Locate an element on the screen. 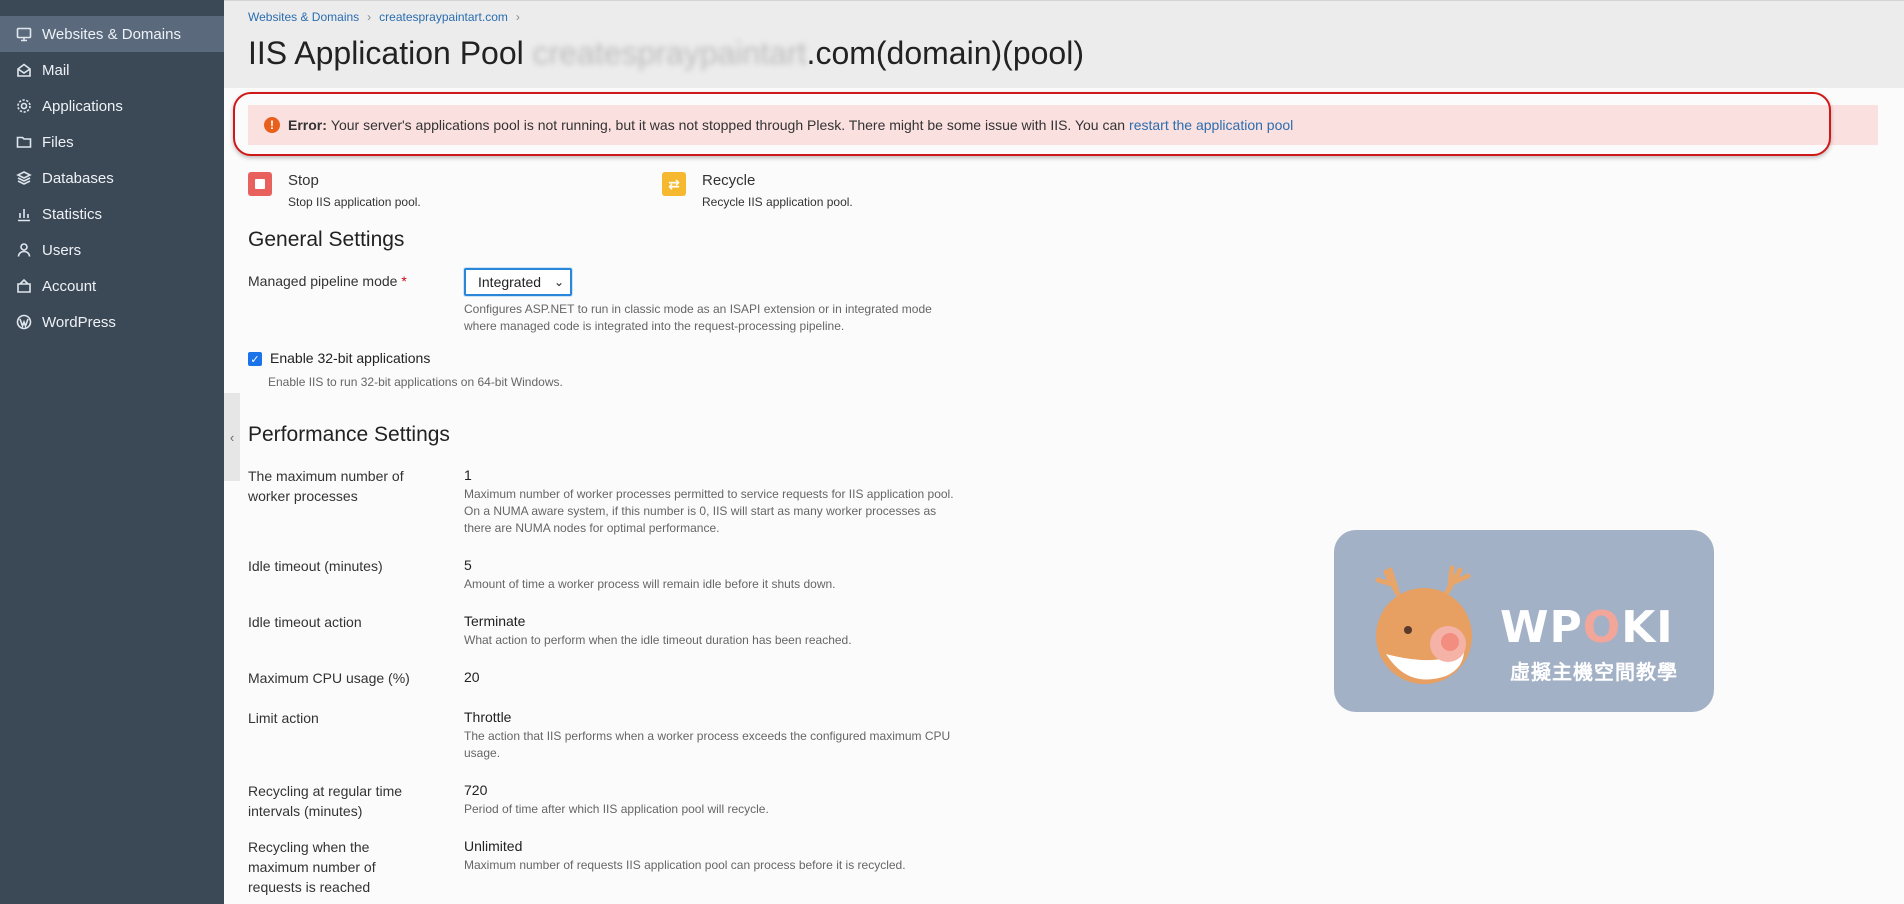 Image resolution: width=1904 pixels, height=904 pixels. sidebar-item-label: Account is located at coordinates (69, 286).